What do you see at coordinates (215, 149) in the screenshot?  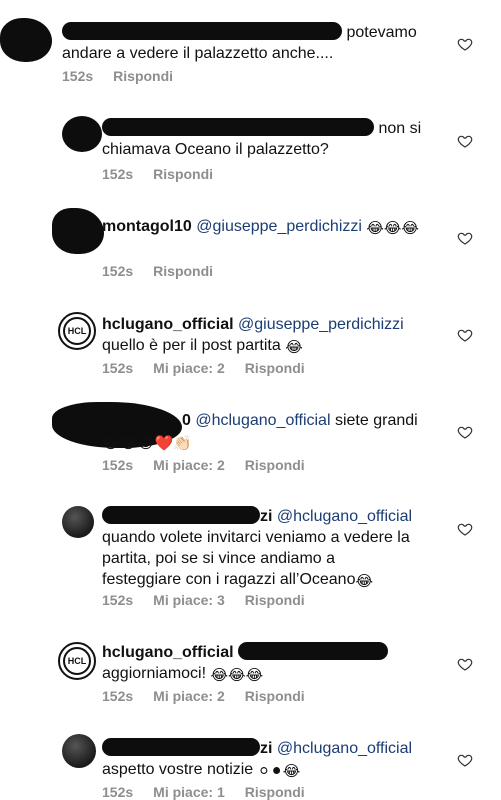 I see `comment-text-line2: chiamava Oceano il palazzetto?` at bounding box center [215, 149].